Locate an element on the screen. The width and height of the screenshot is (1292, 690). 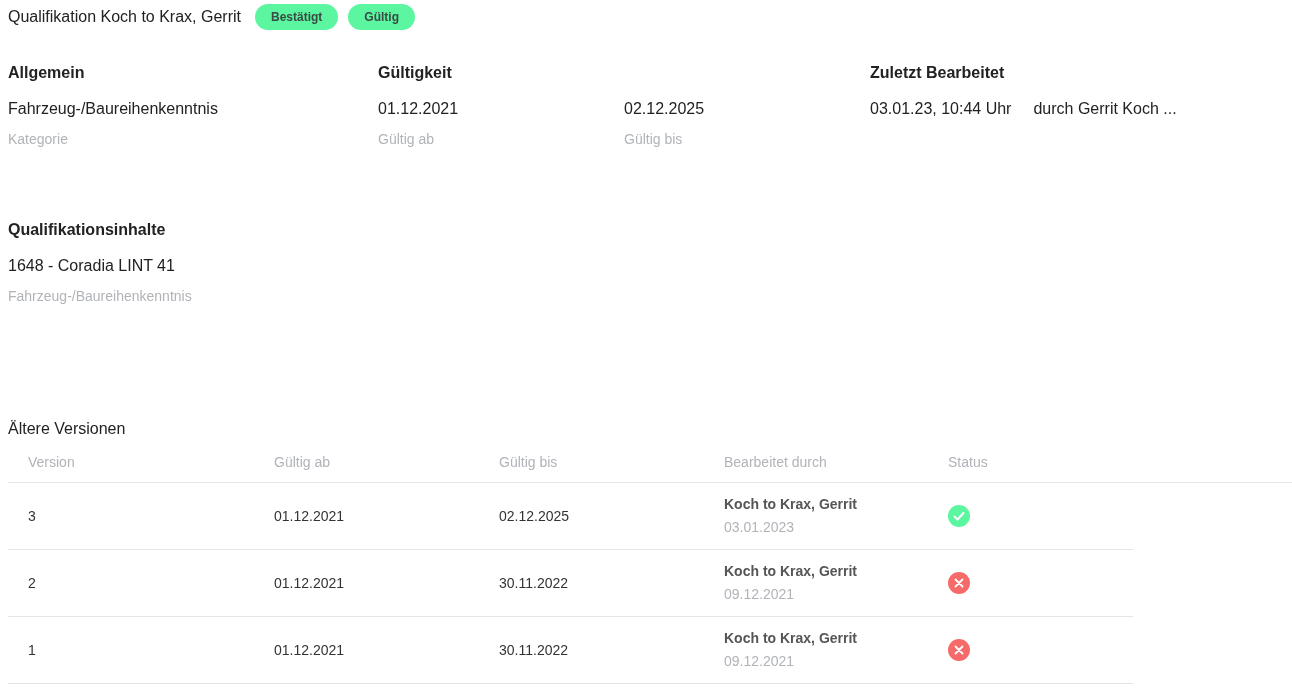
column-header: Bearbeitet durch is located at coordinates (776, 462).